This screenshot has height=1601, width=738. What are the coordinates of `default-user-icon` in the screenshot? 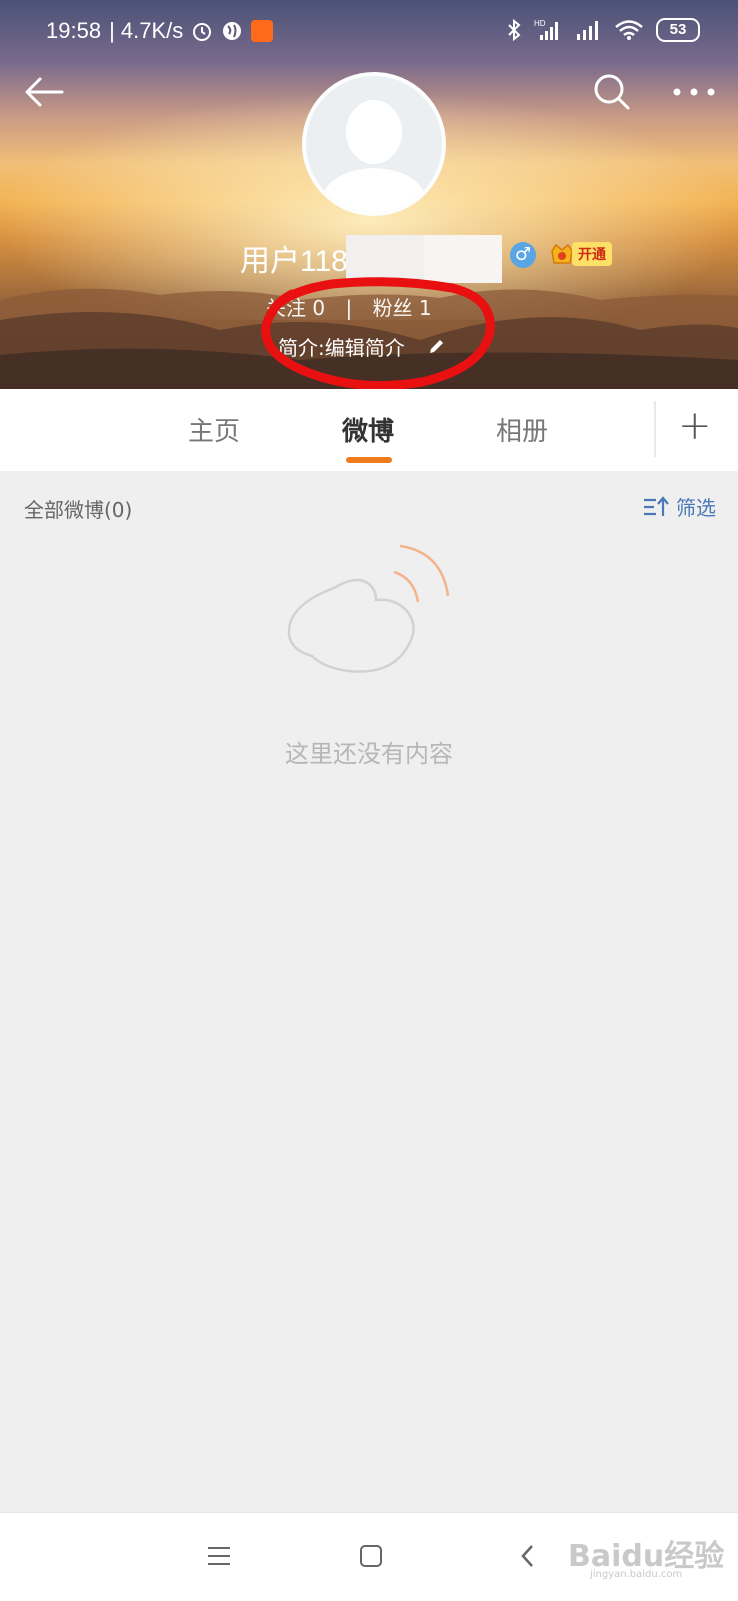 It's located at (374, 156).